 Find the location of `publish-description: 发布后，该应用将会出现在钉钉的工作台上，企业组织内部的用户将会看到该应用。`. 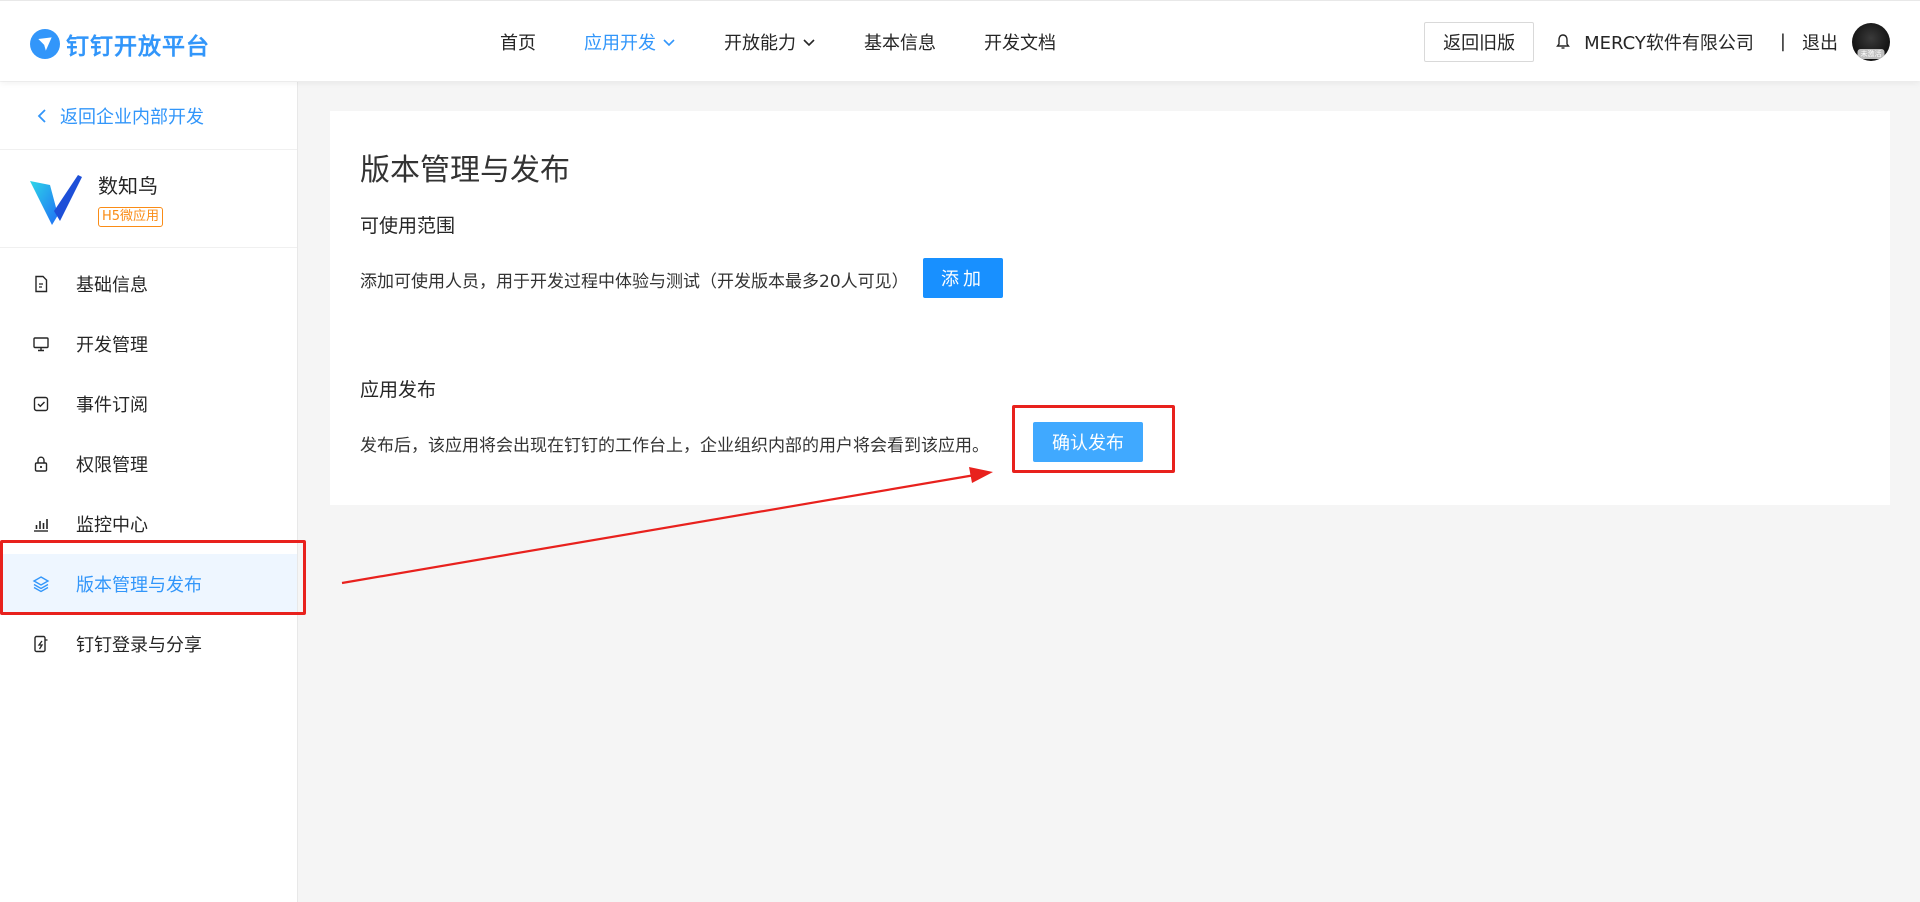

publish-description: 发布后，该应用将会出现在钉钉的工作台上，企业组织内部的用户将会看到该应用。 is located at coordinates (674, 446).